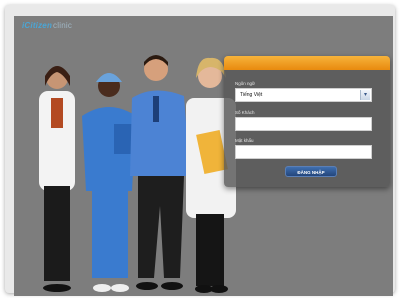 This screenshot has height=298, width=404. Describe the element at coordinates (311, 171) in the screenshot. I see `login-button: ĐĂNG NHẬP` at that location.